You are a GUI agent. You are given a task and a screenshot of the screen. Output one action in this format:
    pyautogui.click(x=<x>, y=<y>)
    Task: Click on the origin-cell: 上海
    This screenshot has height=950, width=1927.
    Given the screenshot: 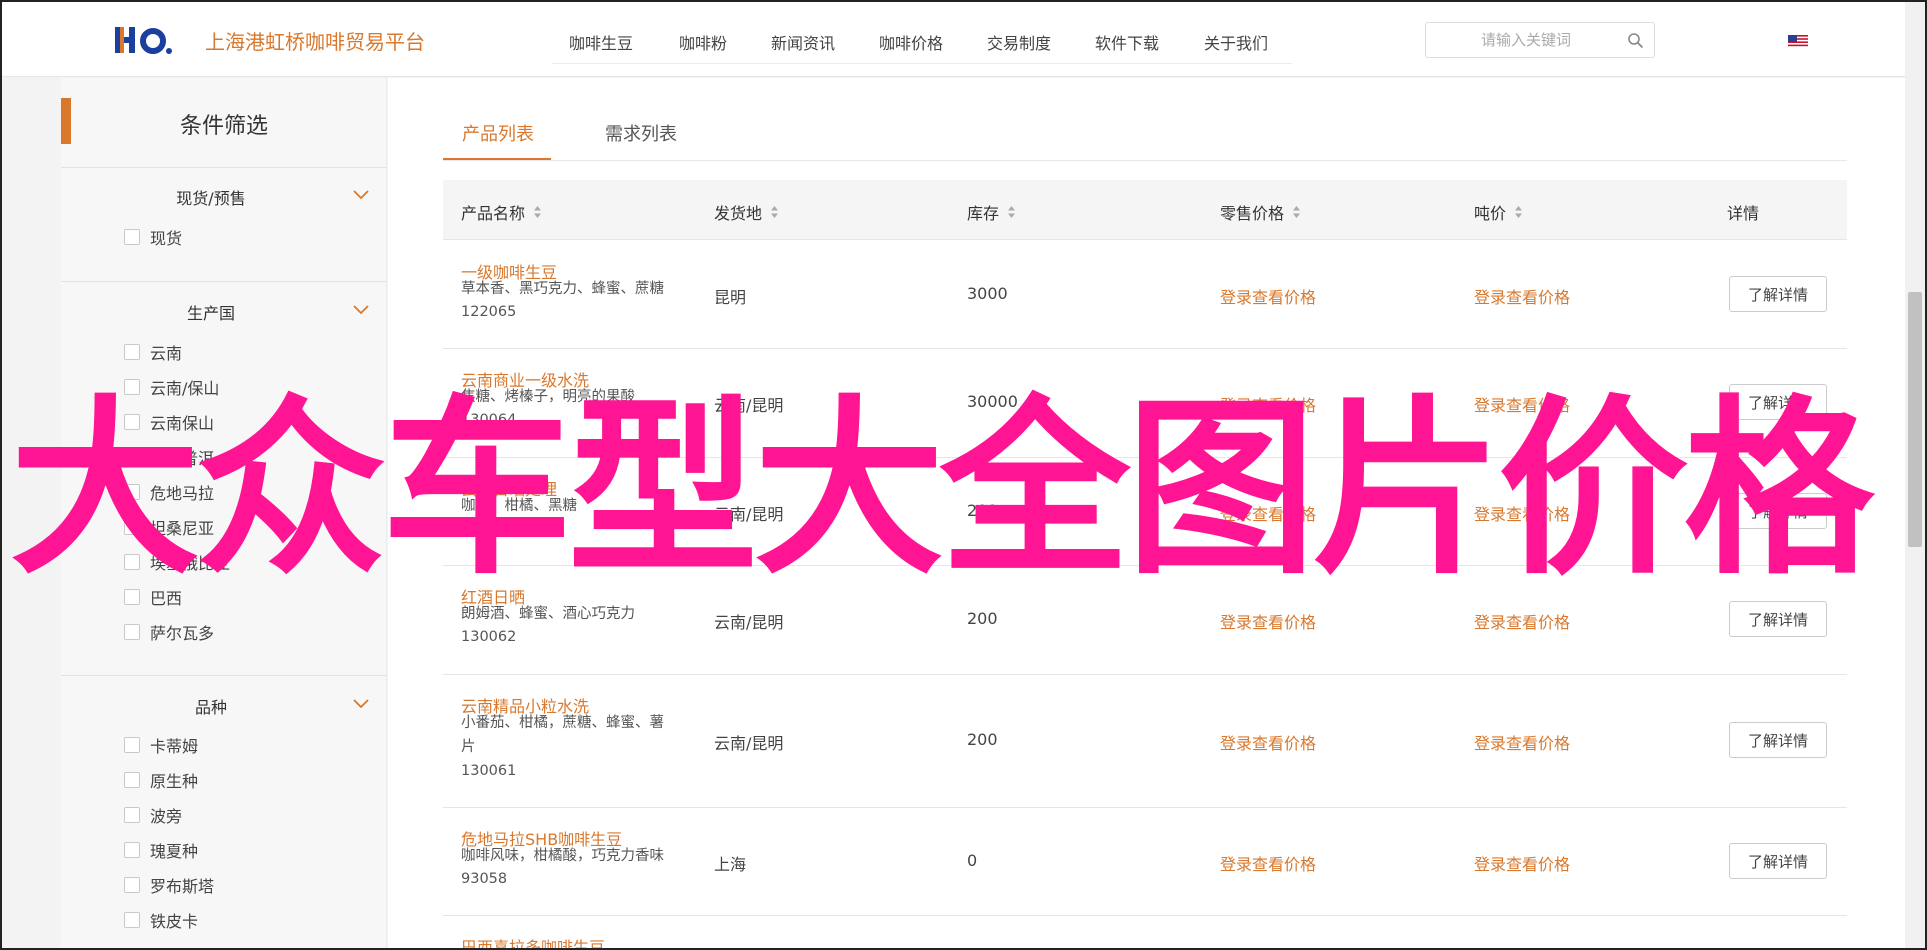 What is the action you would take?
    pyautogui.click(x=730, y=864)
    